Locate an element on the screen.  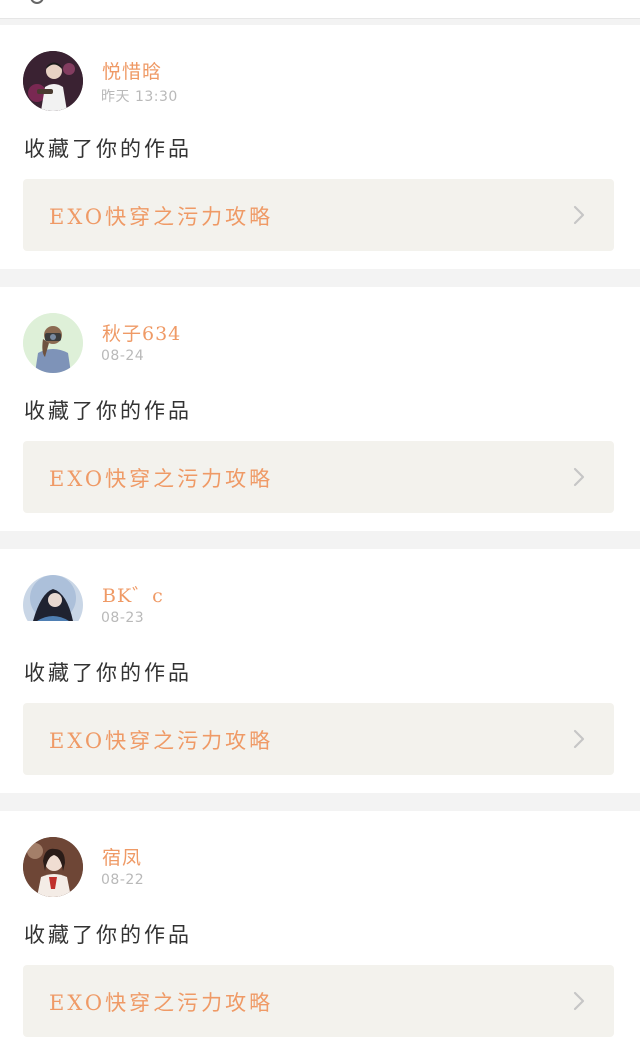
top-bar is located at coordinates (320, 9).